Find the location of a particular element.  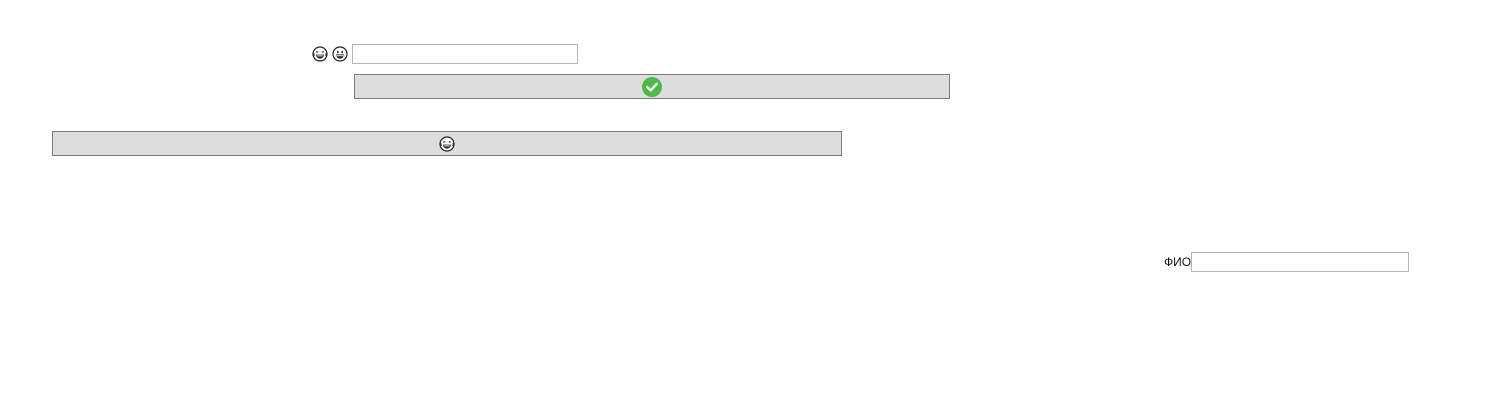

emoji-button is located at coordinates (447, 143).